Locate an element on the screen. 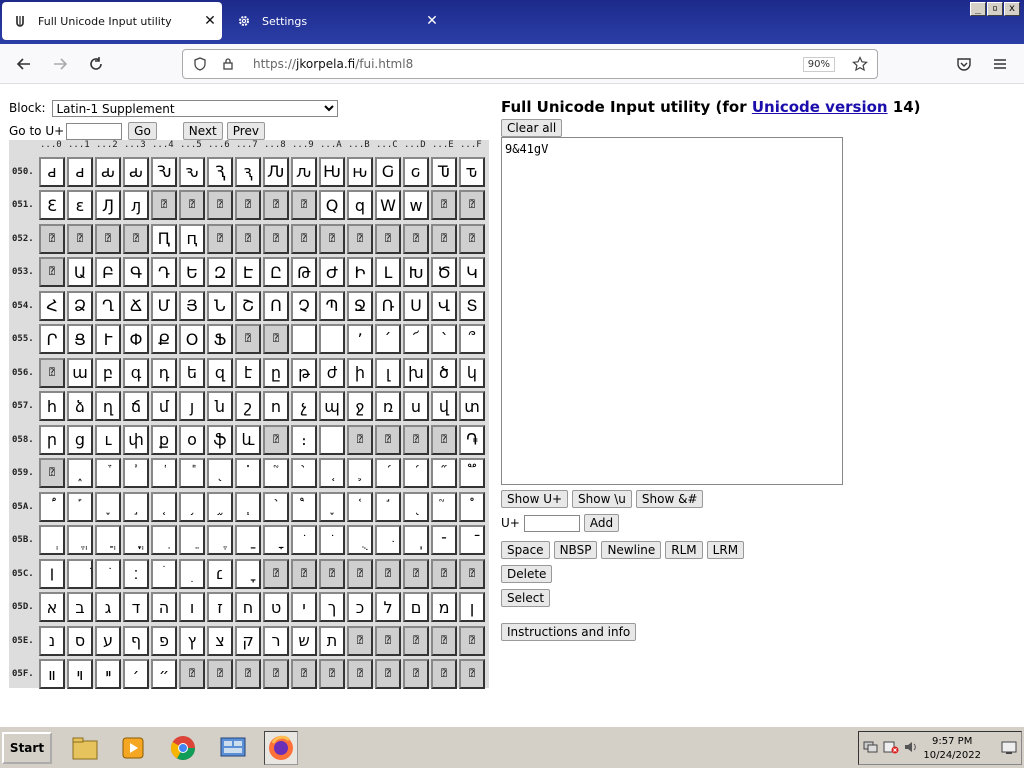 This screenshot has width=1024, height=768. newline-button: Newline is located at coordinates (631, 550).